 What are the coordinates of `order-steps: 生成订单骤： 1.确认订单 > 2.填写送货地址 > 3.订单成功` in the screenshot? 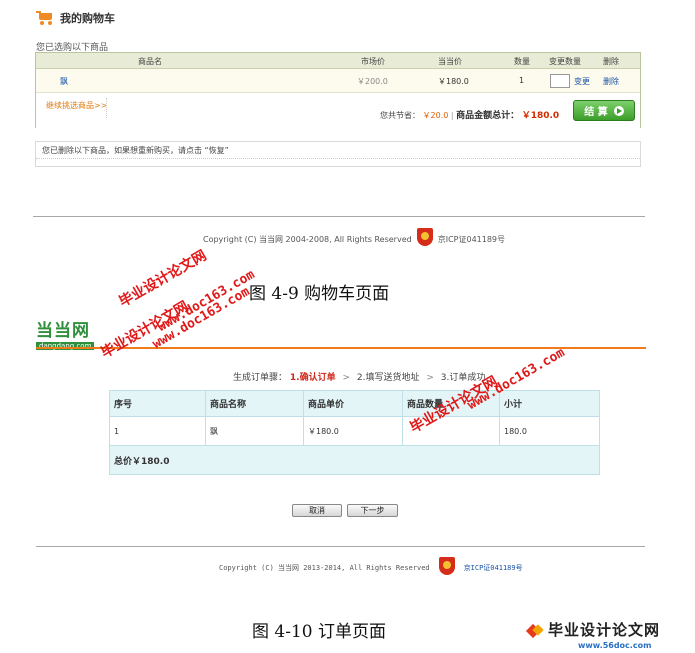 It's located at (359, 378).